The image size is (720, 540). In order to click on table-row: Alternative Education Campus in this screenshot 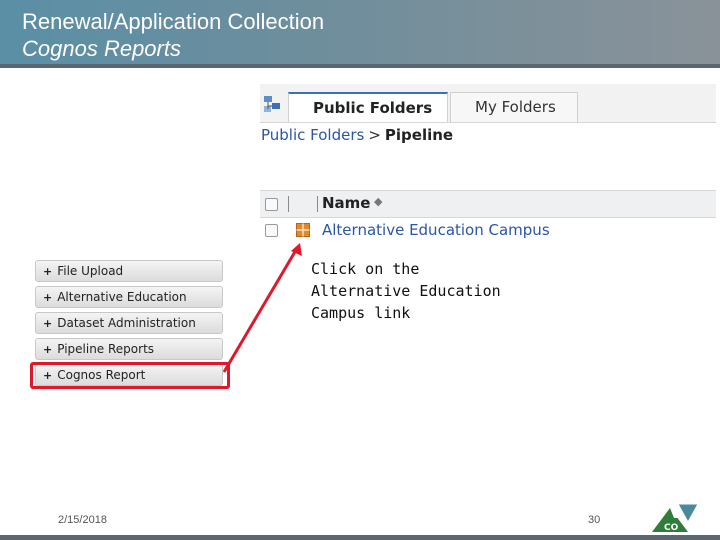, I will do `click(488, 231)`.